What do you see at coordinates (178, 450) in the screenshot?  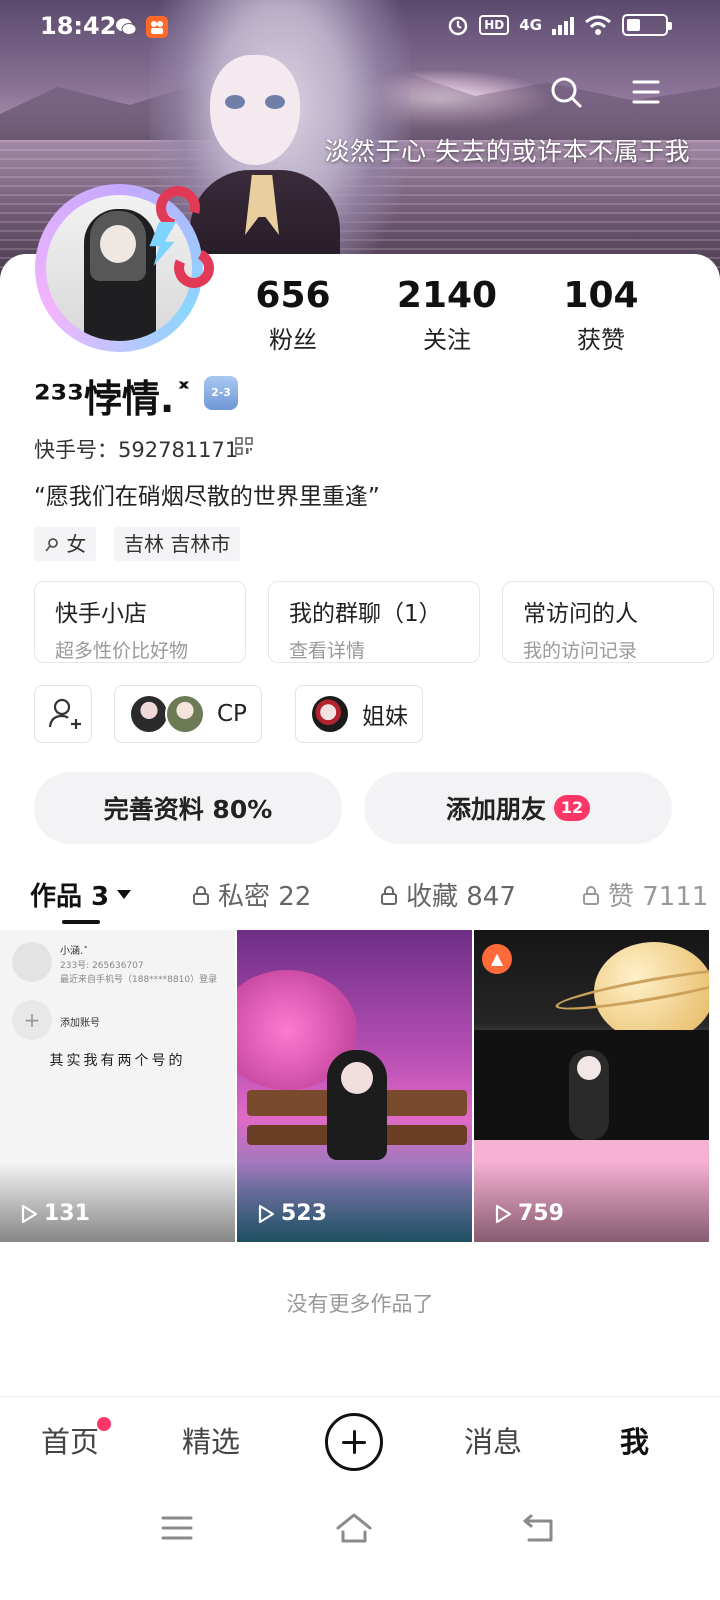 I see `kwai-id-value: 592781171` at bounding box center [178, 450].